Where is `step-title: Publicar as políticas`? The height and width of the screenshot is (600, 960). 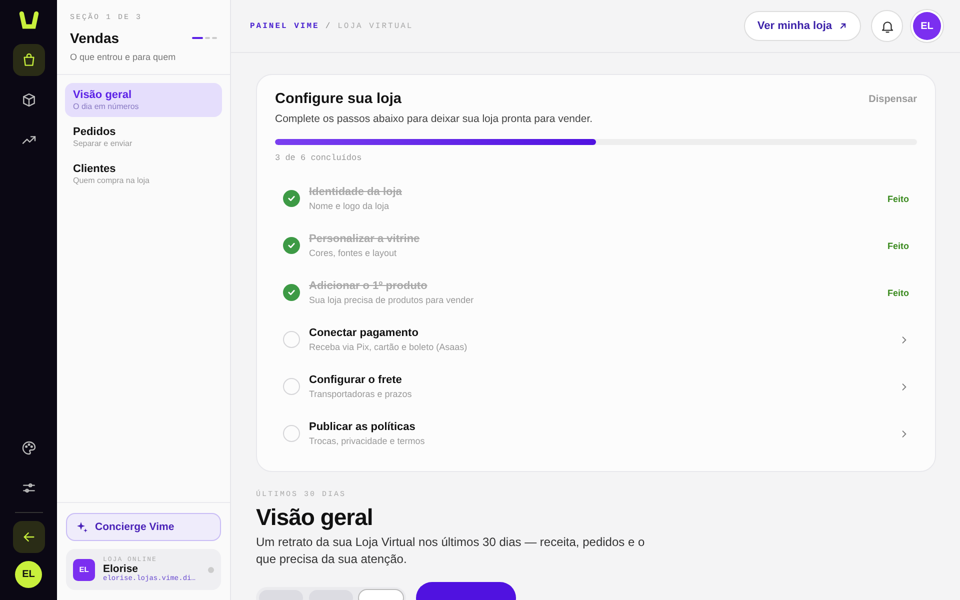
step-title: Publicar as políticas is located at coordinates (362, 427).